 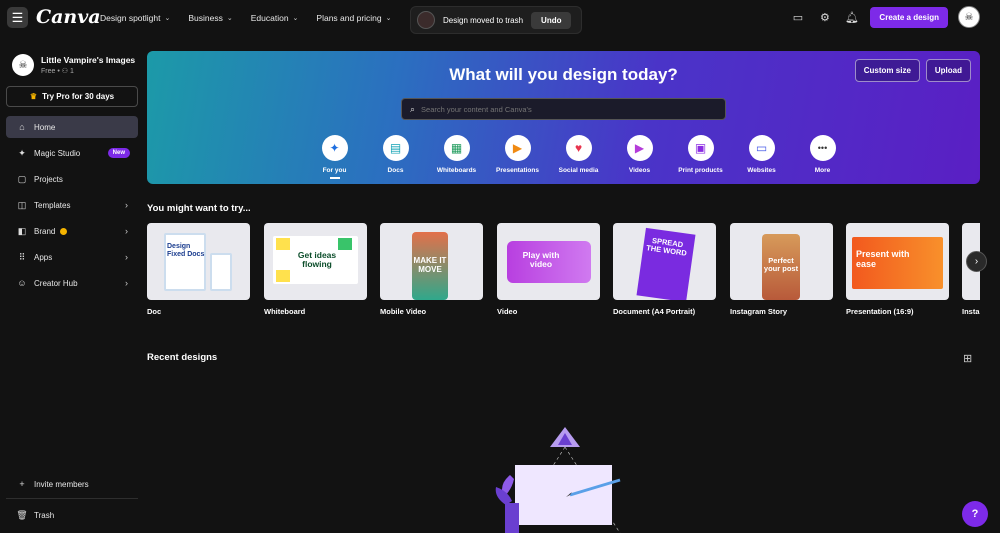 What do you see at coordinates (22, 256) in the screenshot?
I see `apps-icon: ⠿` at bounding box center [22, 256].